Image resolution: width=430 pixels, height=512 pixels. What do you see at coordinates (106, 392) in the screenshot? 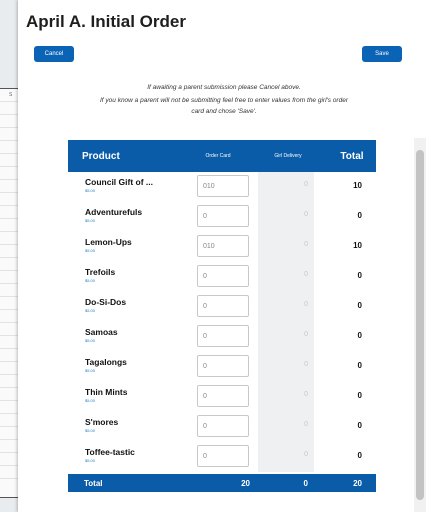
I see `product-name: Thin Mints` at bounding box center [106, 392].